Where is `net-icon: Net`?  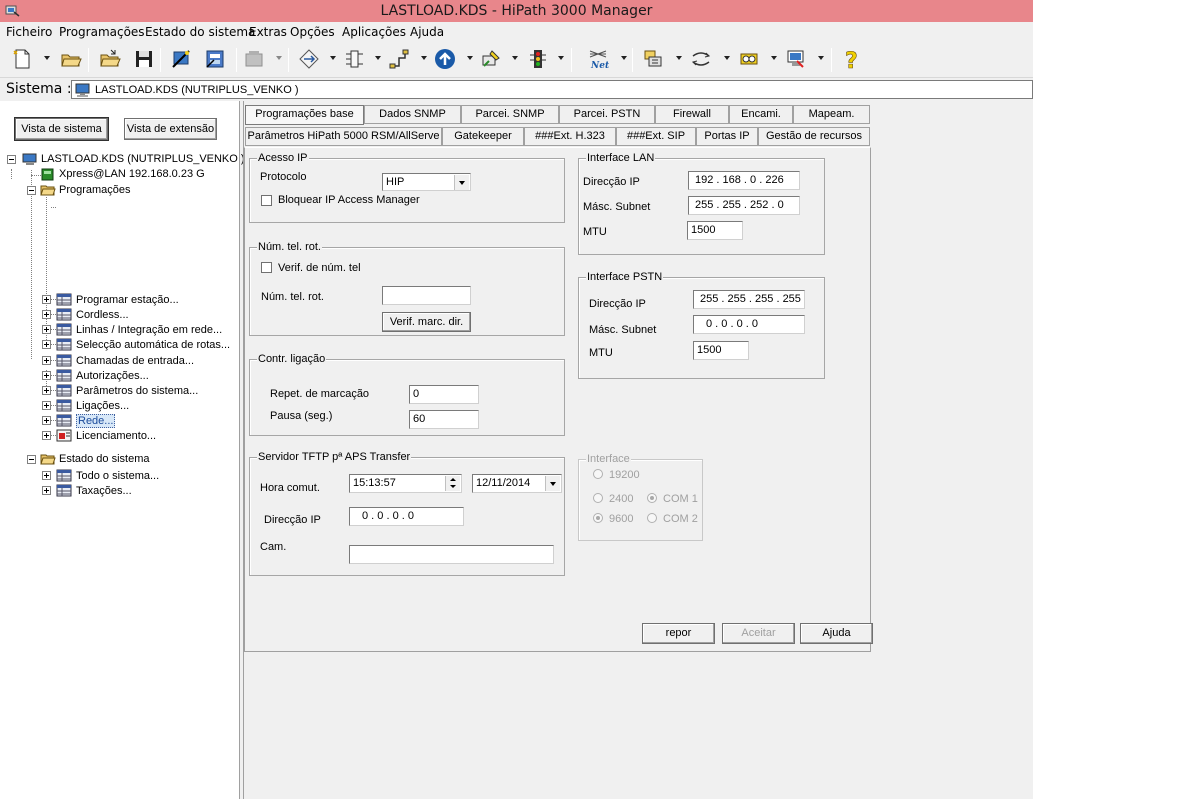
net-icon: Net is located at coordinates (598, 59).